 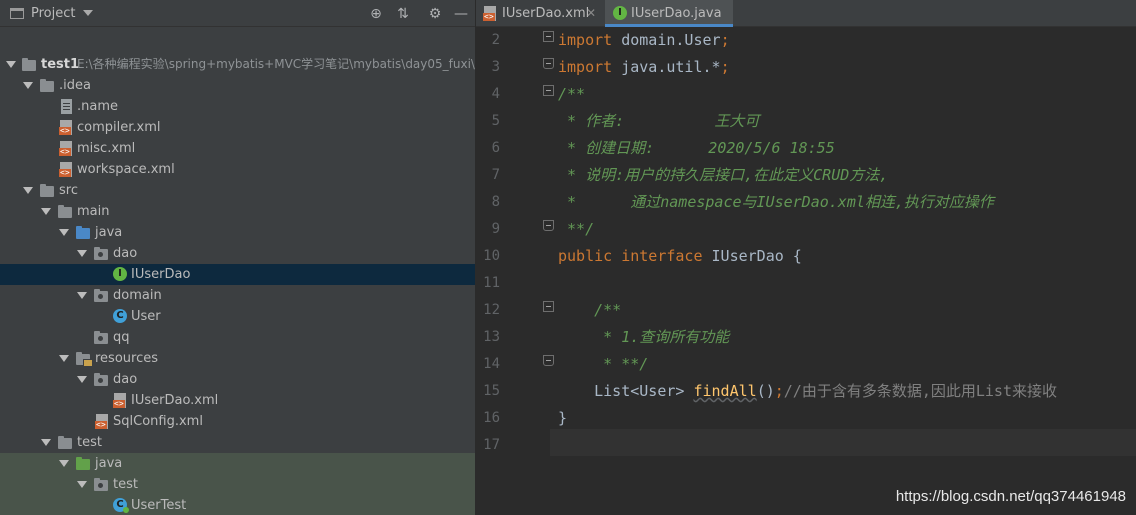 I want to click on project-window-icon, so click(x=17, y=13).